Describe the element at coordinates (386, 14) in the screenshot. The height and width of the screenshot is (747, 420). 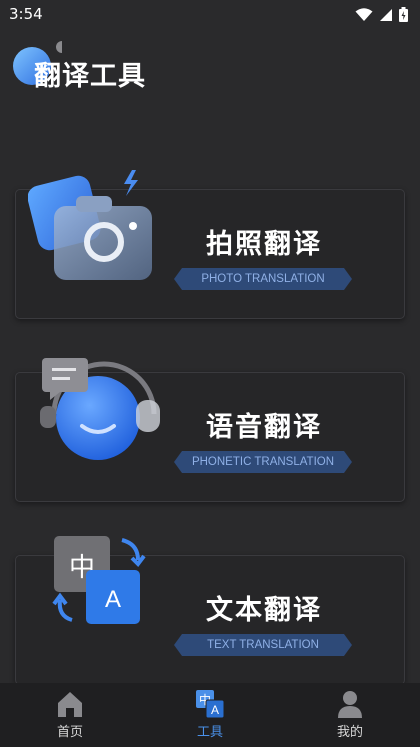
I see `signal-icon` at that location.